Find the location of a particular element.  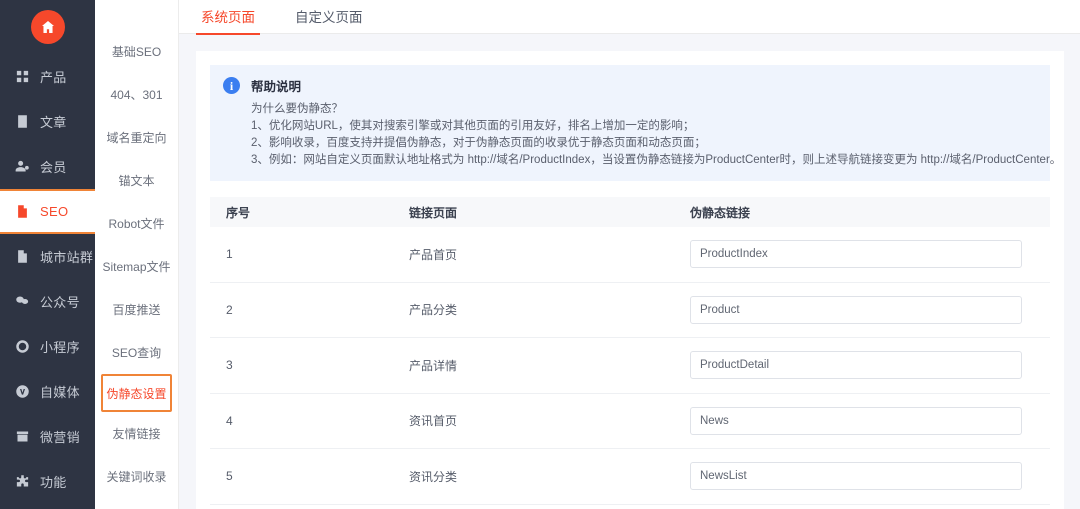

badge-icon-glyph is located at coordinates (22, 391).